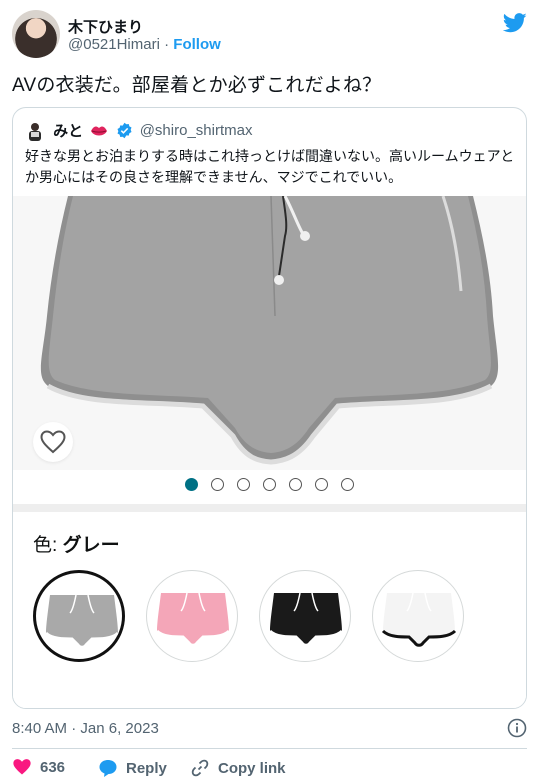 The height and width of the screenshot is (784, 535). I want to click on color-selector-label: 色: グレー, so click(76, 543).